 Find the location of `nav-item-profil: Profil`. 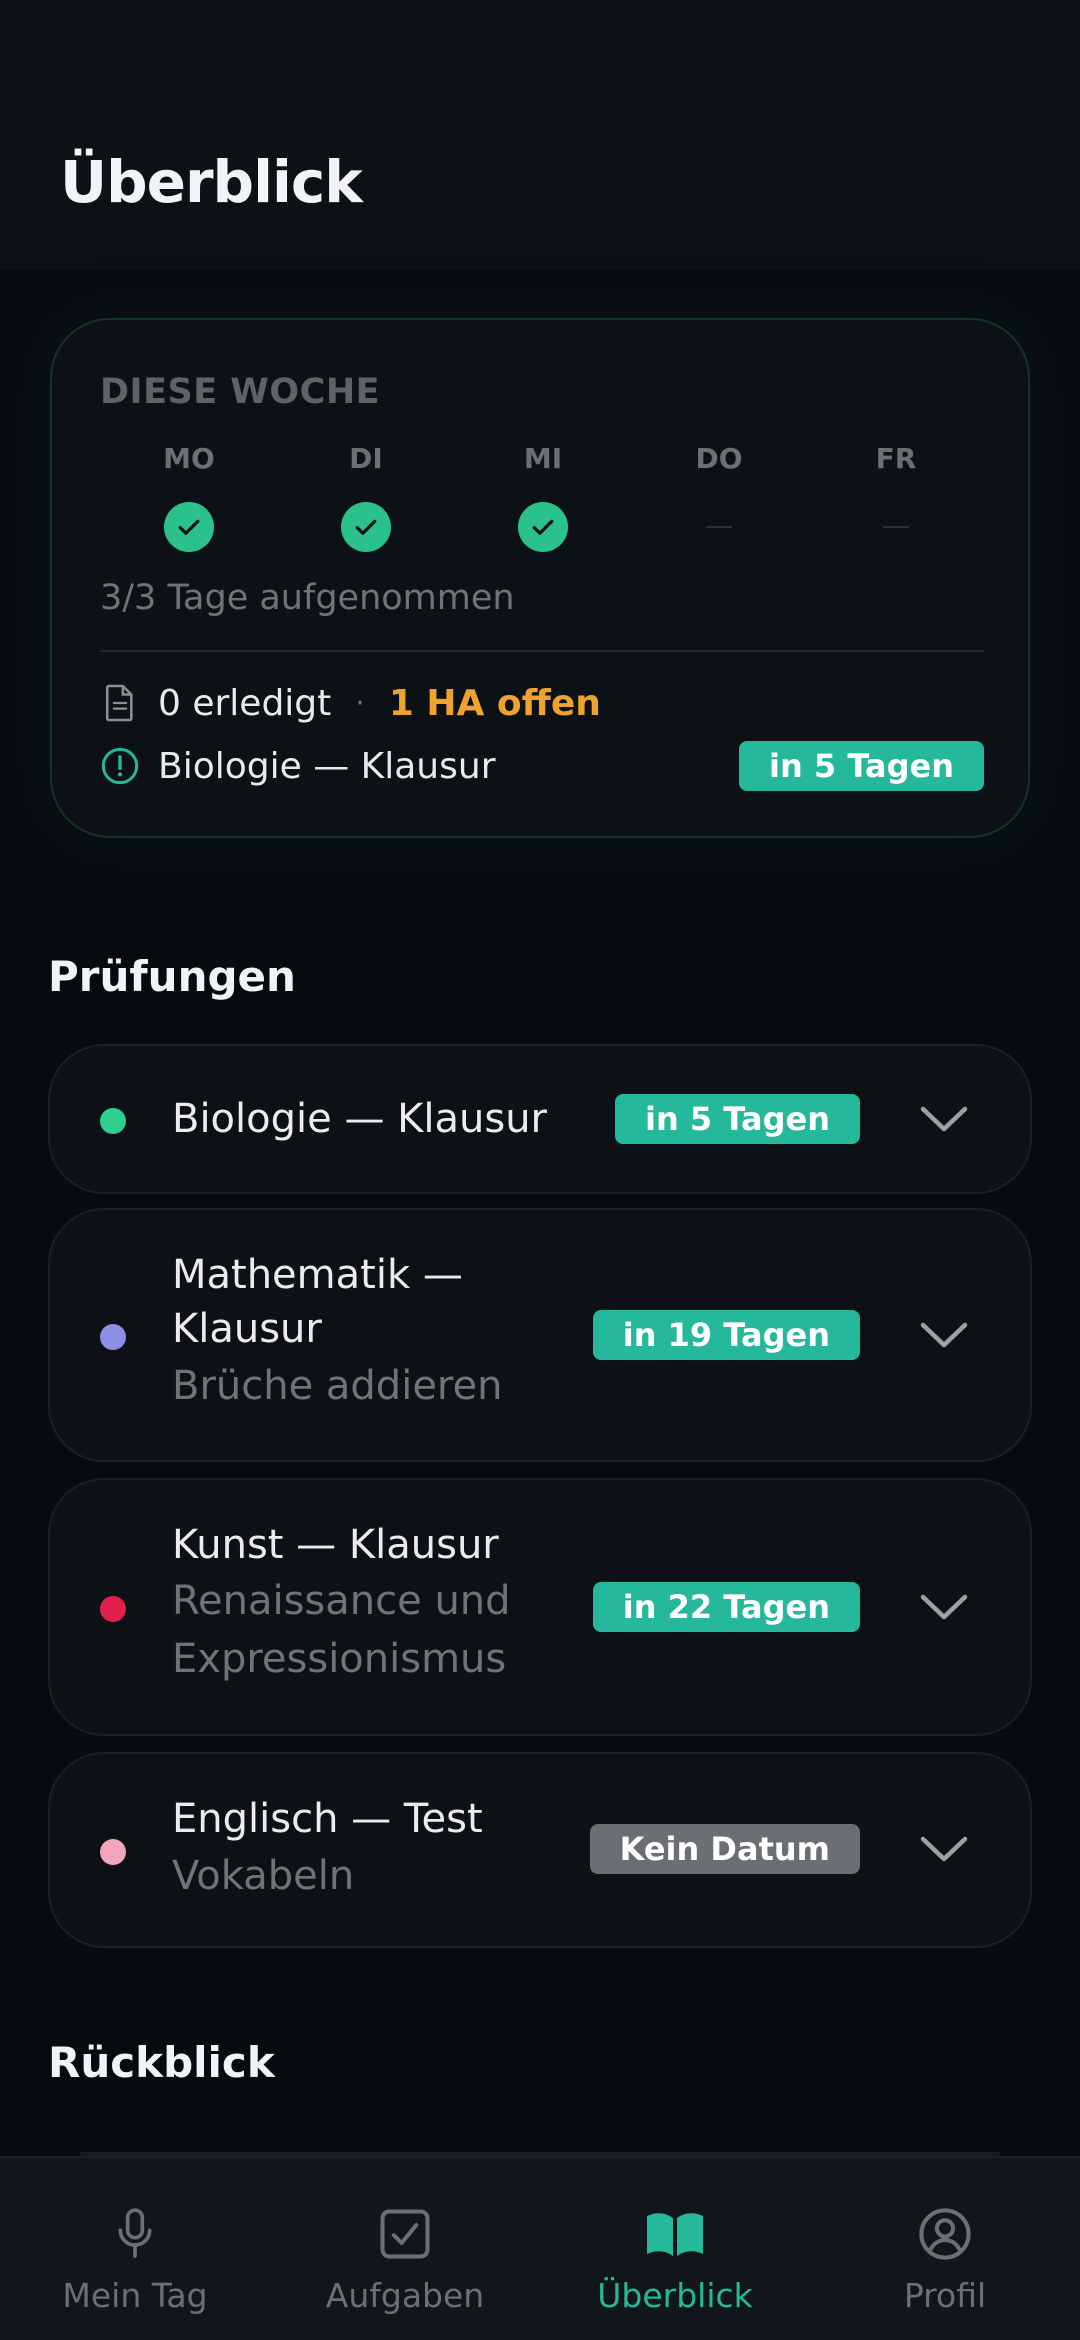

nav-item-profil: Profil is located at coordinates (945, 2249).